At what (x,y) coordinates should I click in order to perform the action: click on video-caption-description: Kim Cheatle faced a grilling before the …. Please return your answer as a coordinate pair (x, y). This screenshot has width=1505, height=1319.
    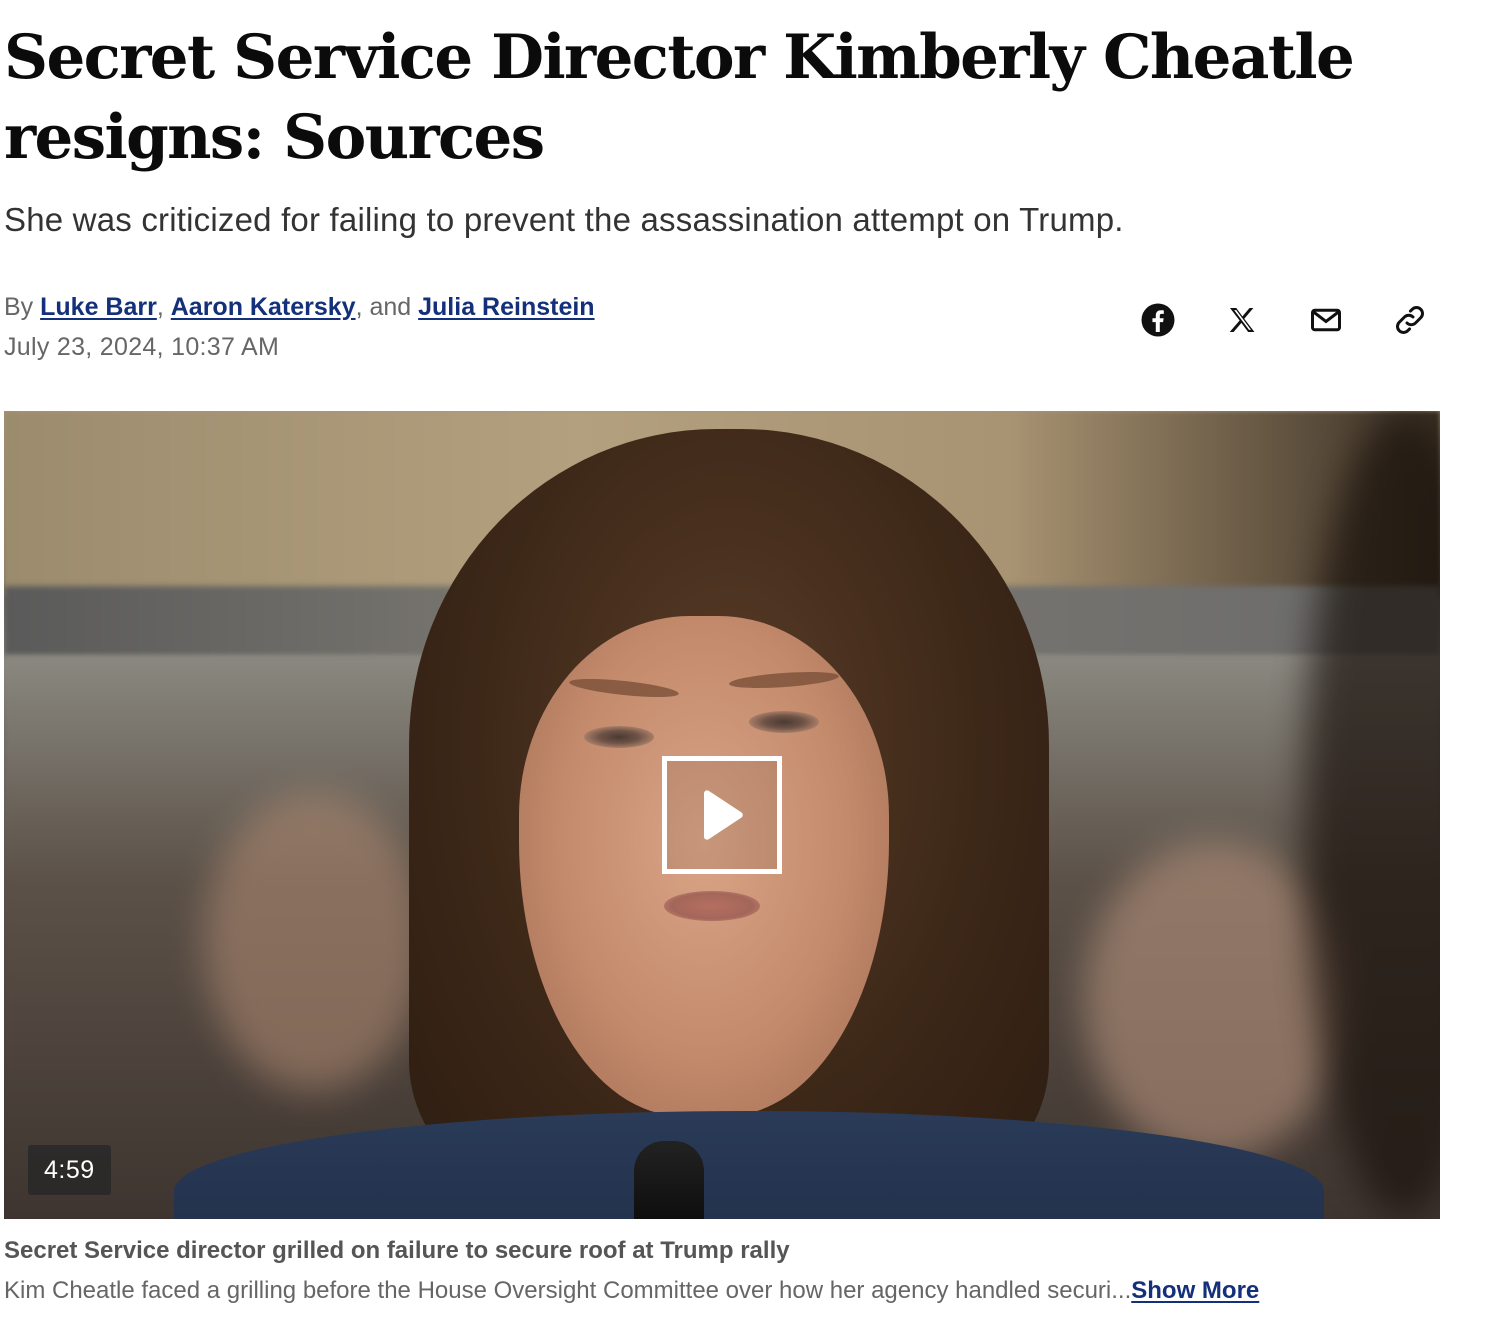
    Looking at the image, I should click on (724, 1291).